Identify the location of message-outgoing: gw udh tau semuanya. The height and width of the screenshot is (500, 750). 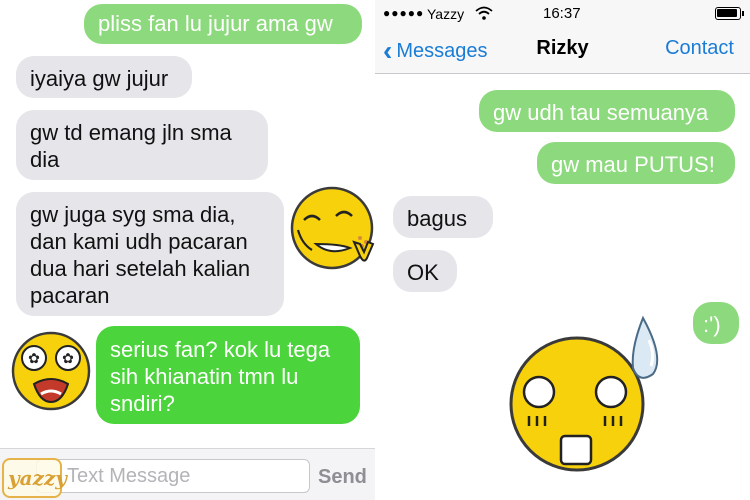
(607, 111).